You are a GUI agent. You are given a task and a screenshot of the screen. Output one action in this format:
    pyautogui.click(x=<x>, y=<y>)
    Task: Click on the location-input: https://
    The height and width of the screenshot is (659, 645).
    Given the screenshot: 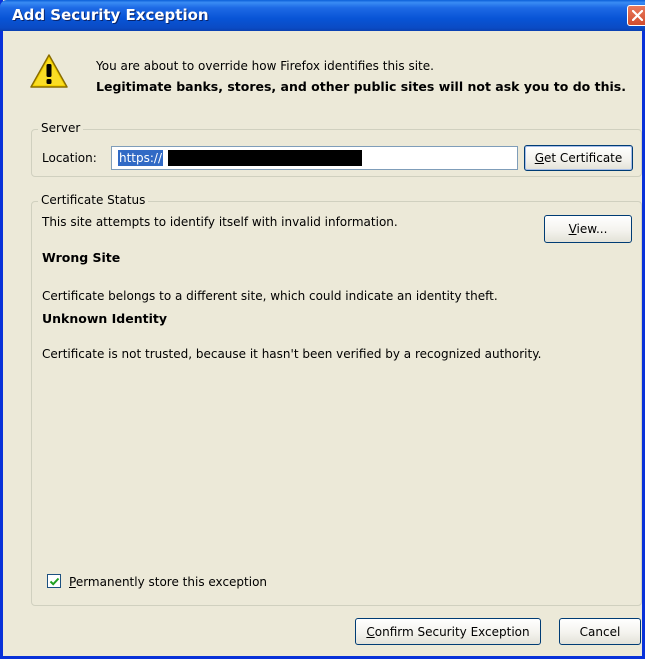 What is the action you would take?
    pyautogui.click(x=314, y=158)
    